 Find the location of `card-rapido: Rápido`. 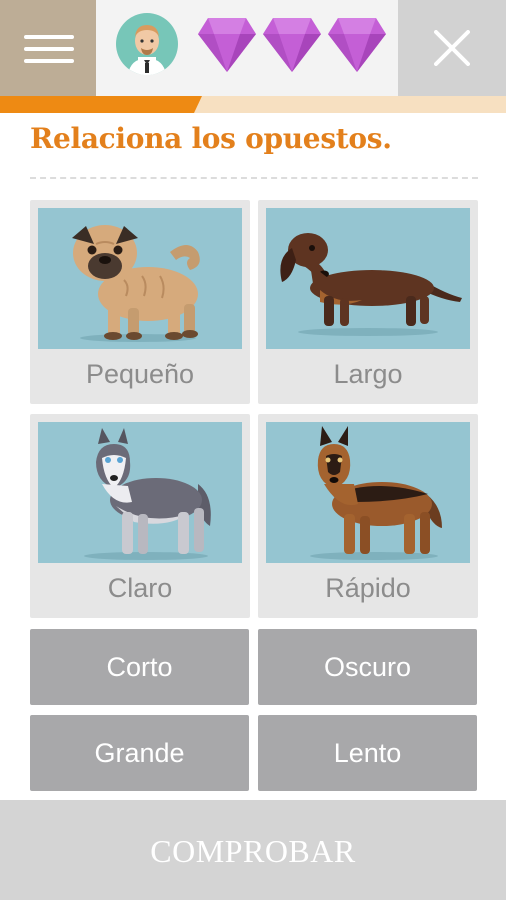

card-rapido: Rápido is located at coordinates (368, 516).